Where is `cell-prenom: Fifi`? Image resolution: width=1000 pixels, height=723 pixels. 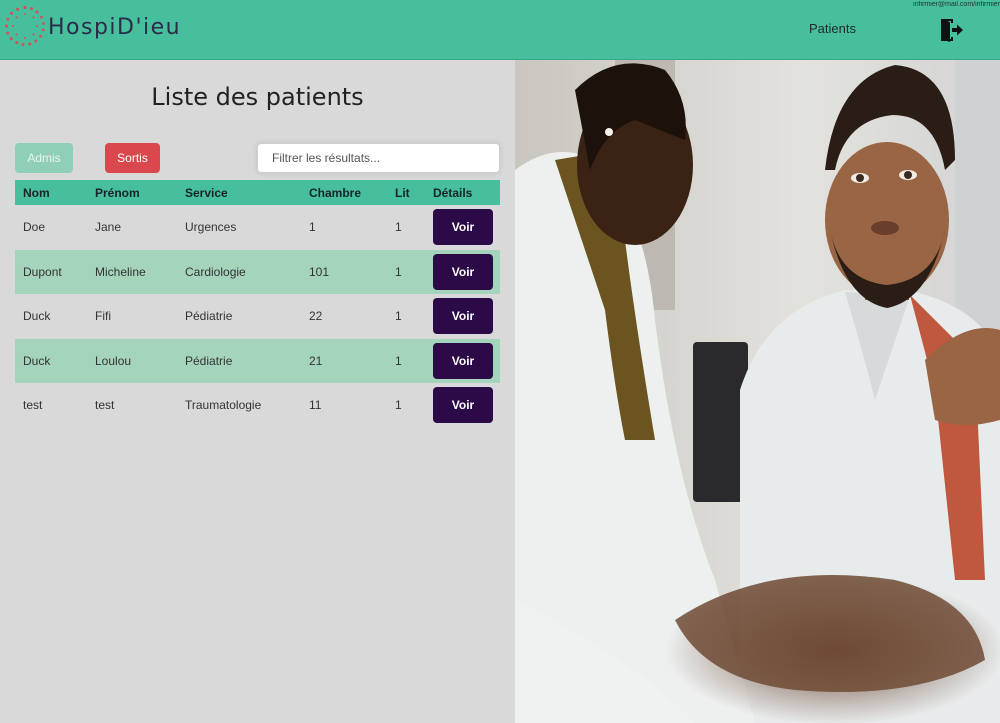
cell-prenom: Fifi is located at coordinates (103, 316).